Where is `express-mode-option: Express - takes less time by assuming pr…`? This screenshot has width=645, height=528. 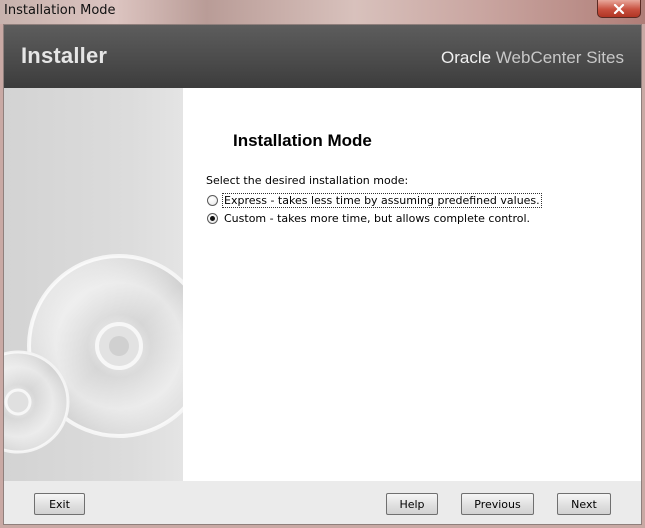 express-mode-option: Express - takes less time by assuming pr… is located at coordinates (374, 200).